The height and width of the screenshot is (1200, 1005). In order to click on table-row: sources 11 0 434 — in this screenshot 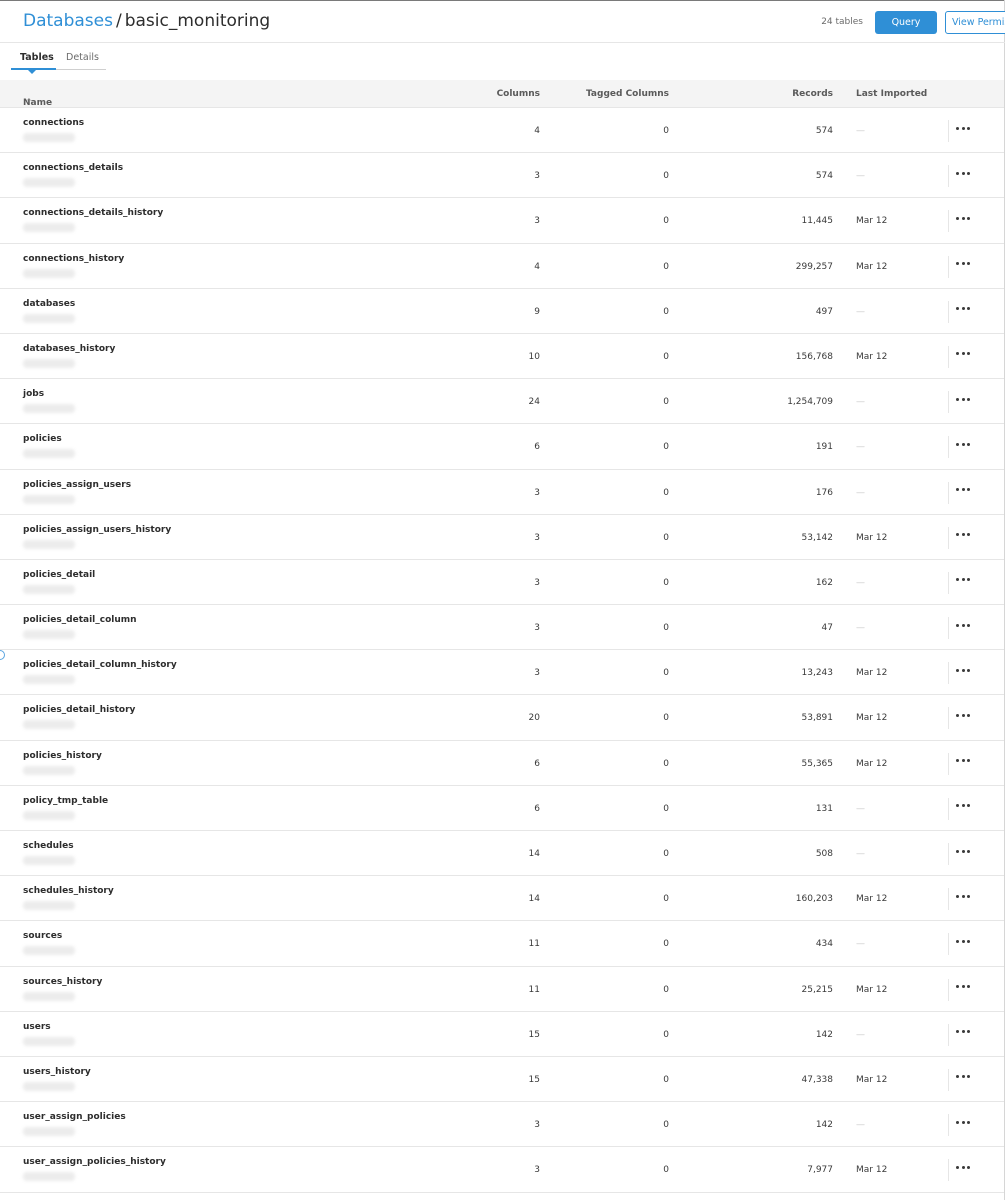, I will do `click(502, 944)`.